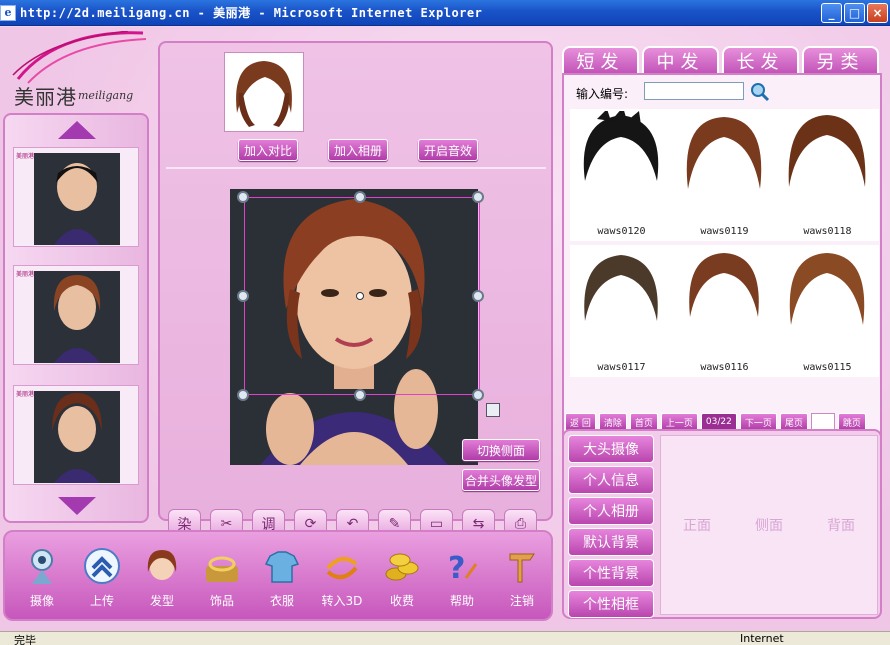 Image resolution: width=890 pixels, height=645 pixels. Describe the element at coordinates (611, 542) in the screenshot. I see `menu-default-background: 默认背景` at that location.